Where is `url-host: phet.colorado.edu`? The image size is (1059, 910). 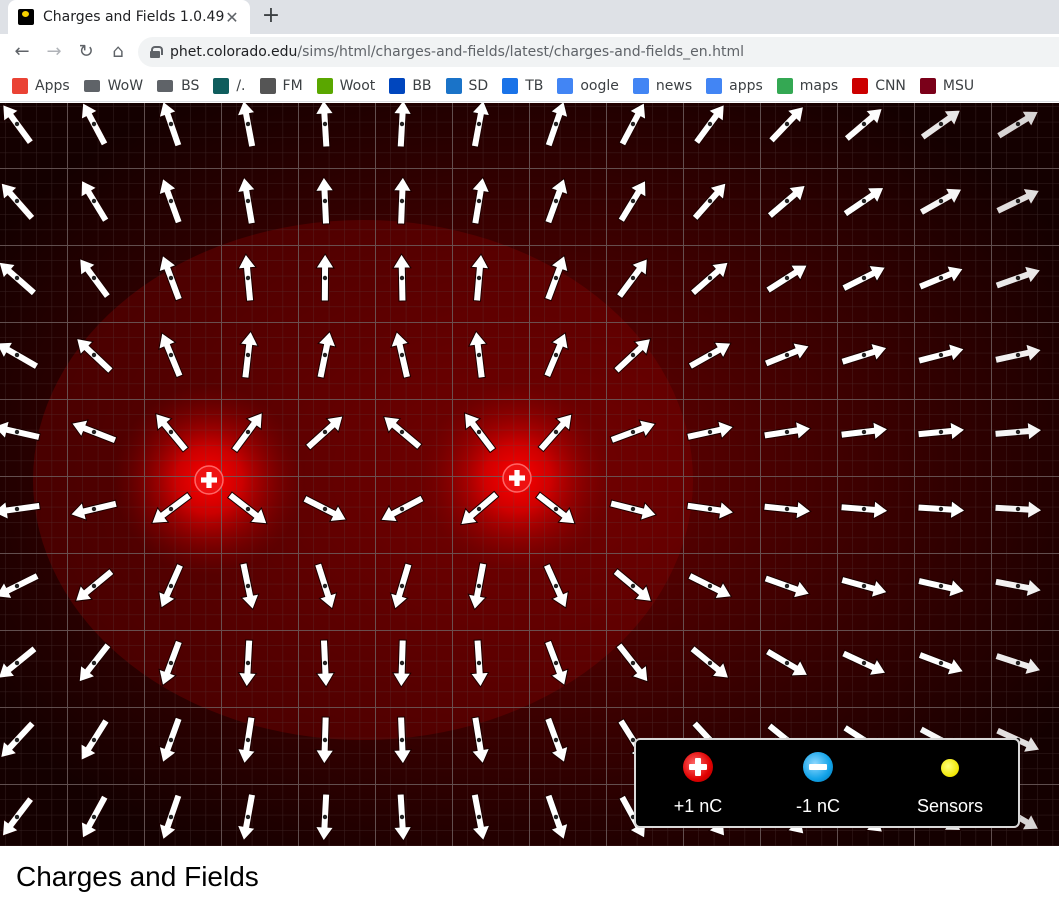 url-host: phet.colorado.edu is located at coordinates (234, 52).